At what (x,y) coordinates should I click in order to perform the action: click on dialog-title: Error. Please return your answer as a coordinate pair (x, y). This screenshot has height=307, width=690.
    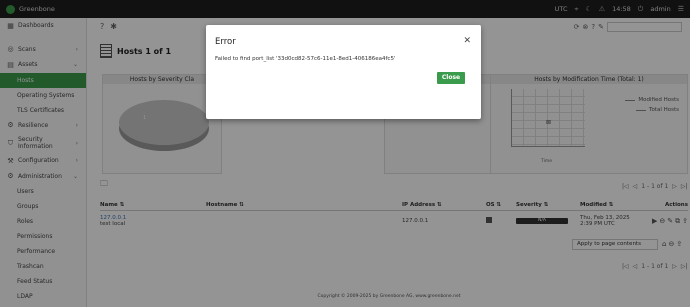
    Looking at the image, I should click on (225, 42).